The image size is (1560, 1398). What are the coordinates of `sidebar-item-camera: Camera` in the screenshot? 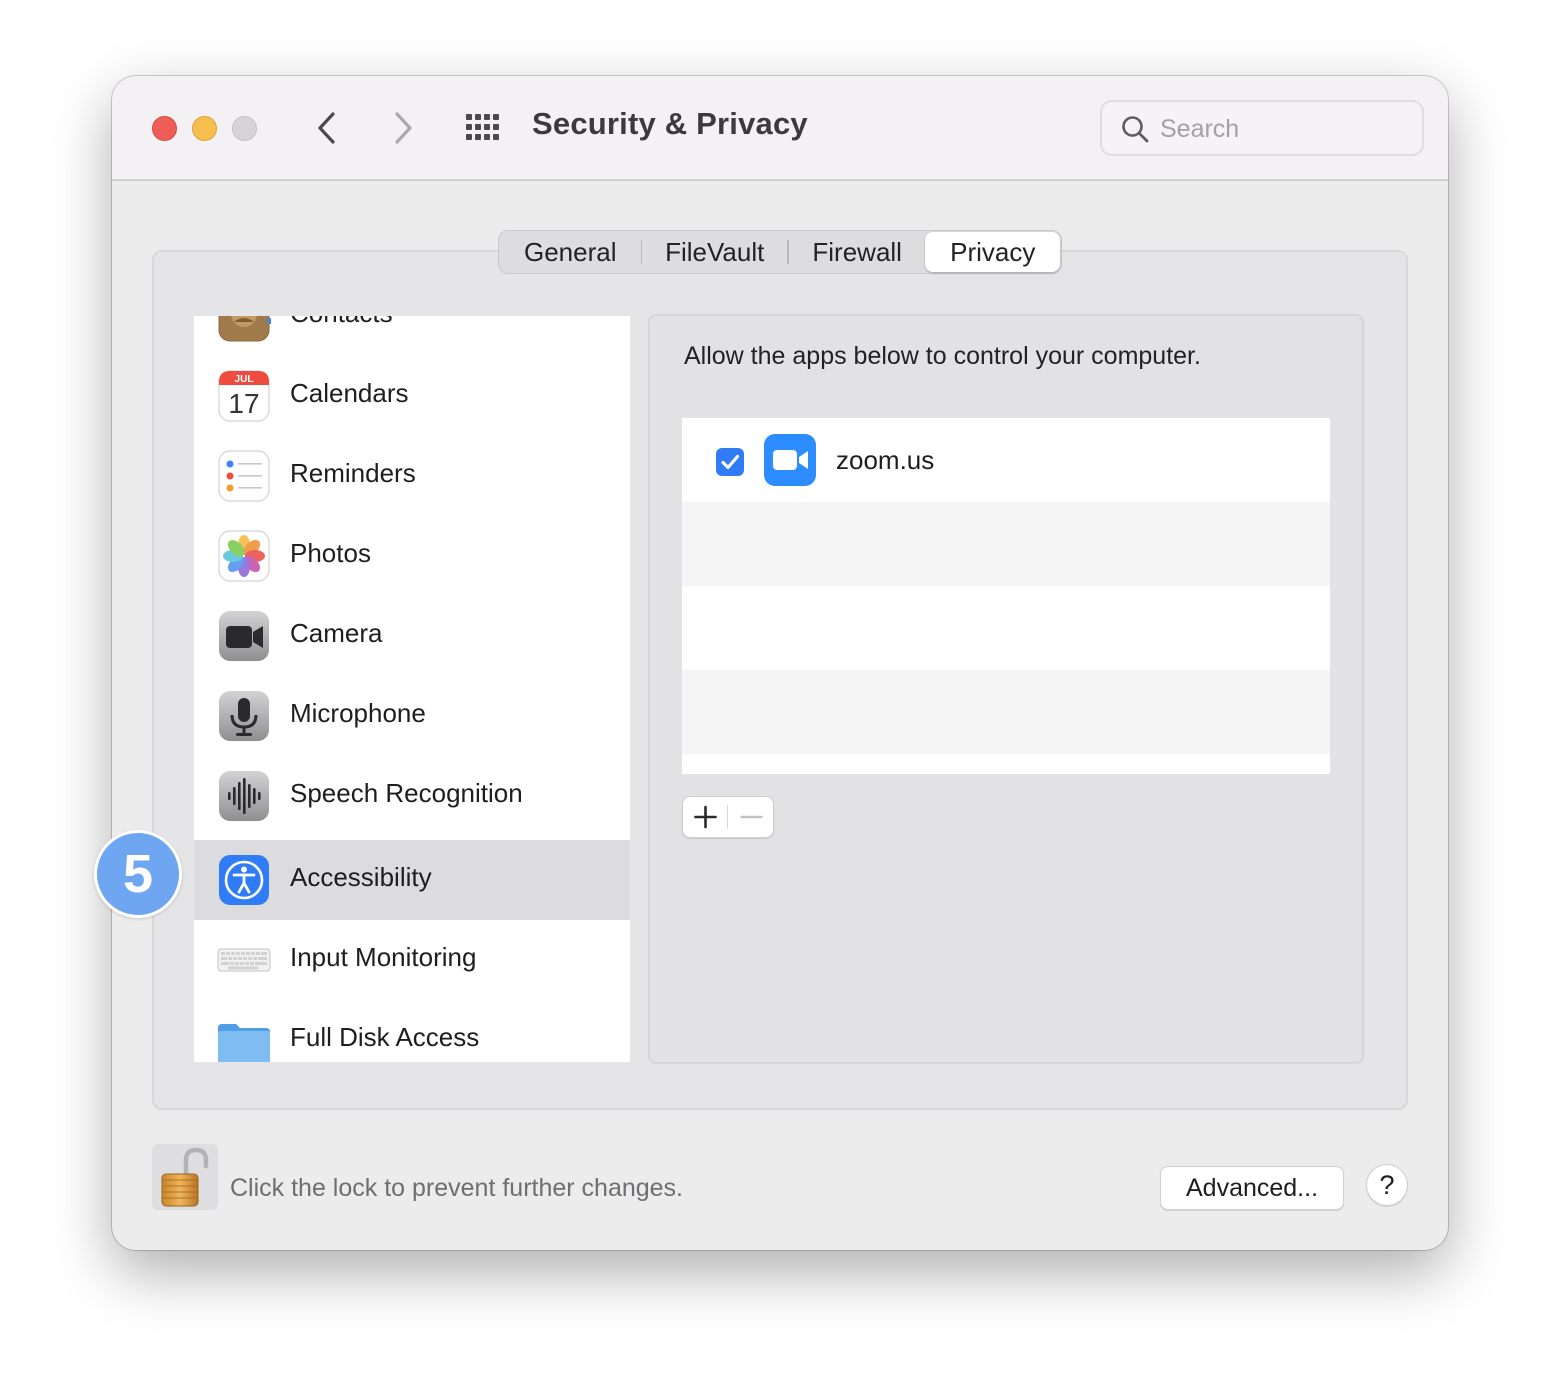 It's located at (412, 636).